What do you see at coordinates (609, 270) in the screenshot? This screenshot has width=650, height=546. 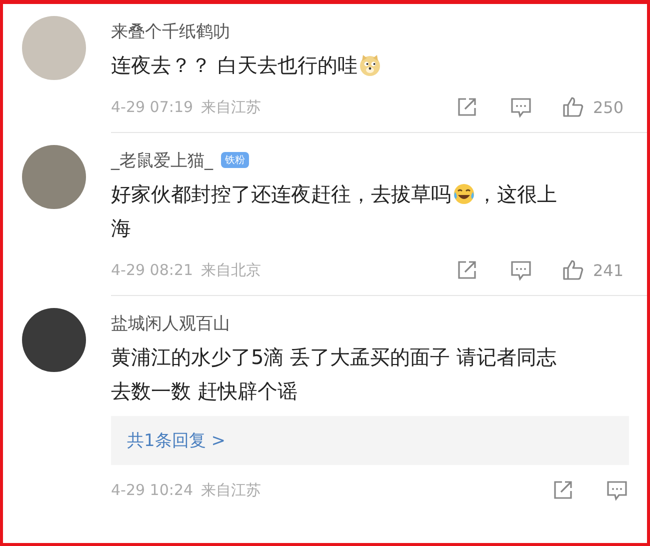 I see `like-count: 241` at bounding box center [609, 270].